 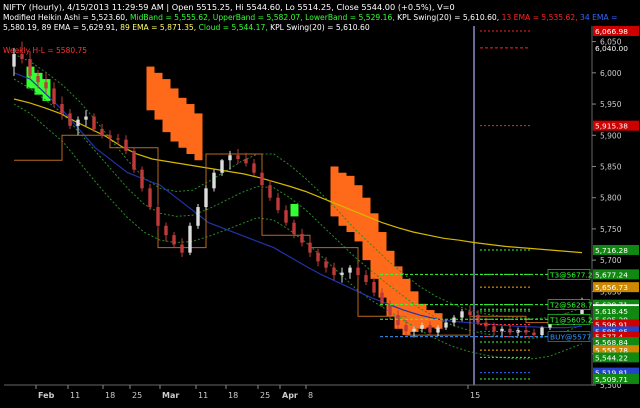 I want to click on price-label: 5,656.73, so click(x=611, y=287).